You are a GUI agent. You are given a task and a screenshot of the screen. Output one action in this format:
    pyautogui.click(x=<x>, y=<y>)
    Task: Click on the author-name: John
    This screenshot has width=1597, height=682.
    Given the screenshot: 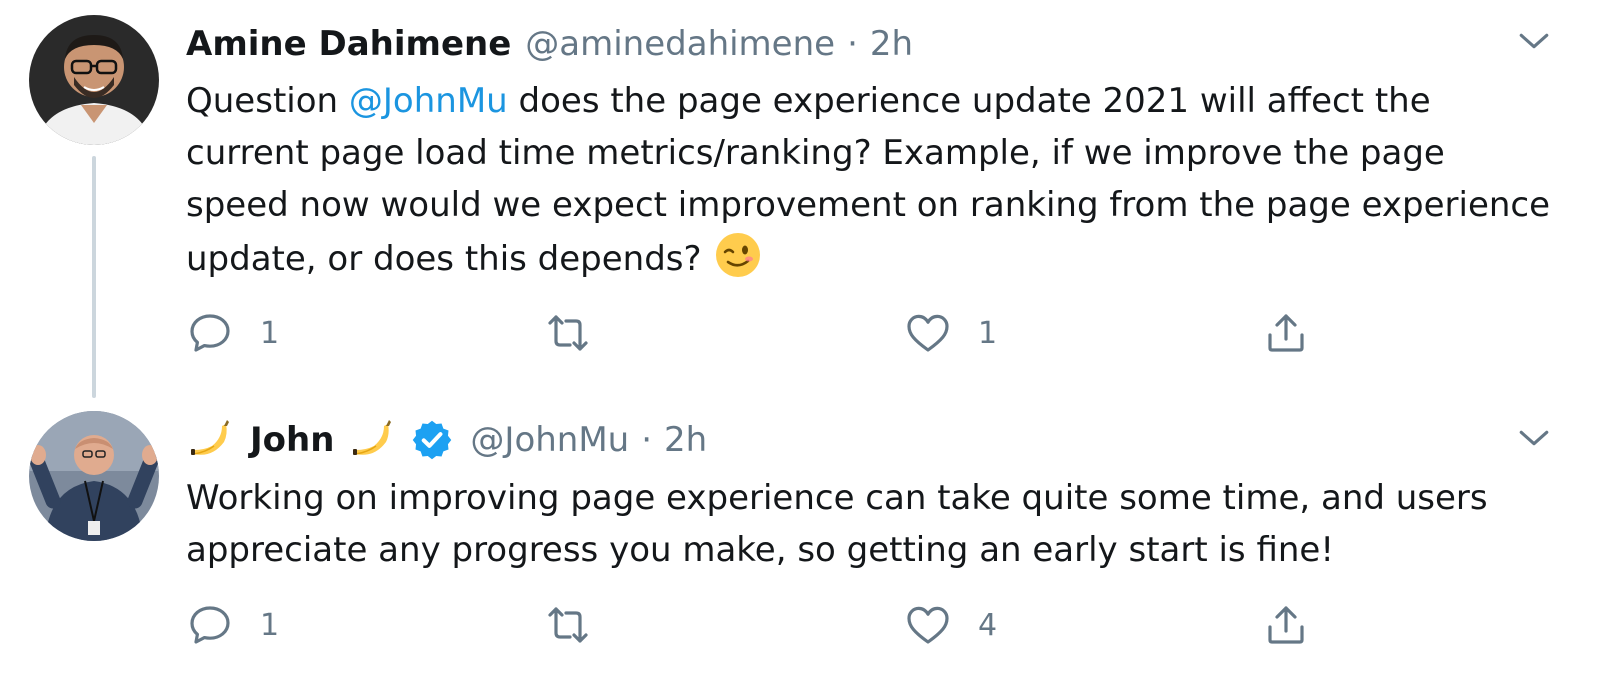 What is the action you would take?
    pyautogui.click(x=292, y=440)
    